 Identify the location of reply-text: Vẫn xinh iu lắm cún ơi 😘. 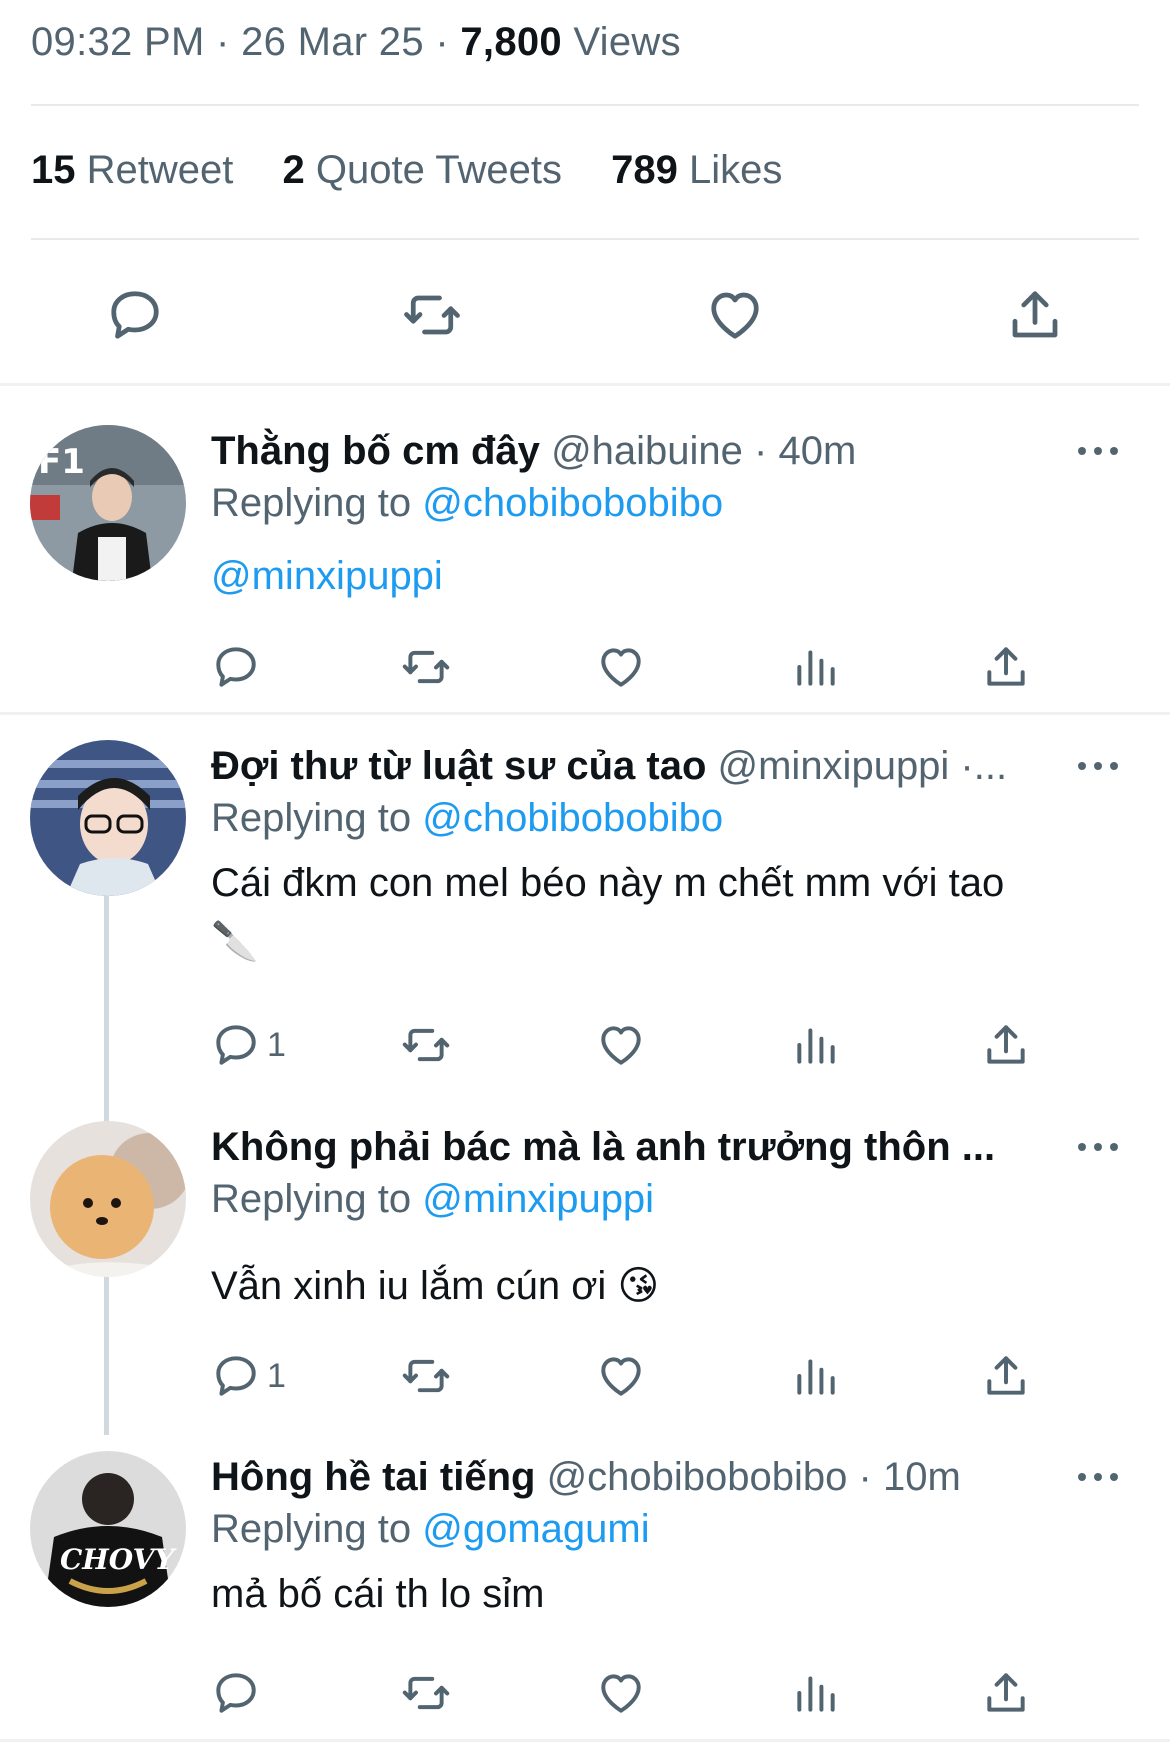
(651, 1286).